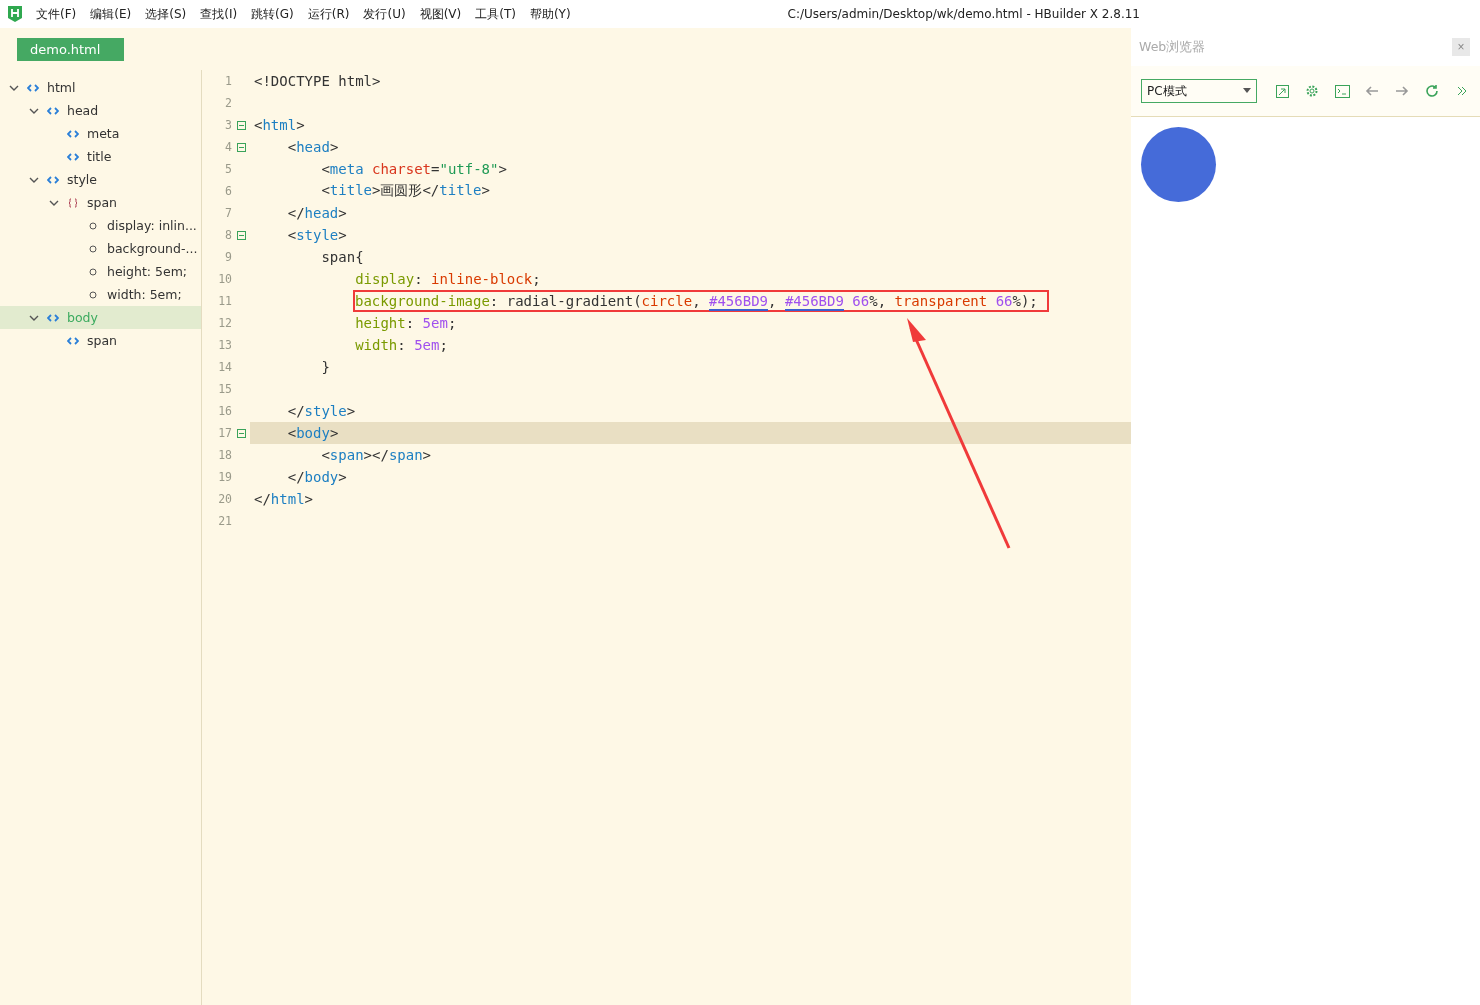  Describe the element at coordinates (166, 14) in the screenshot. I see `menu-item: 选择(S)` at that location.